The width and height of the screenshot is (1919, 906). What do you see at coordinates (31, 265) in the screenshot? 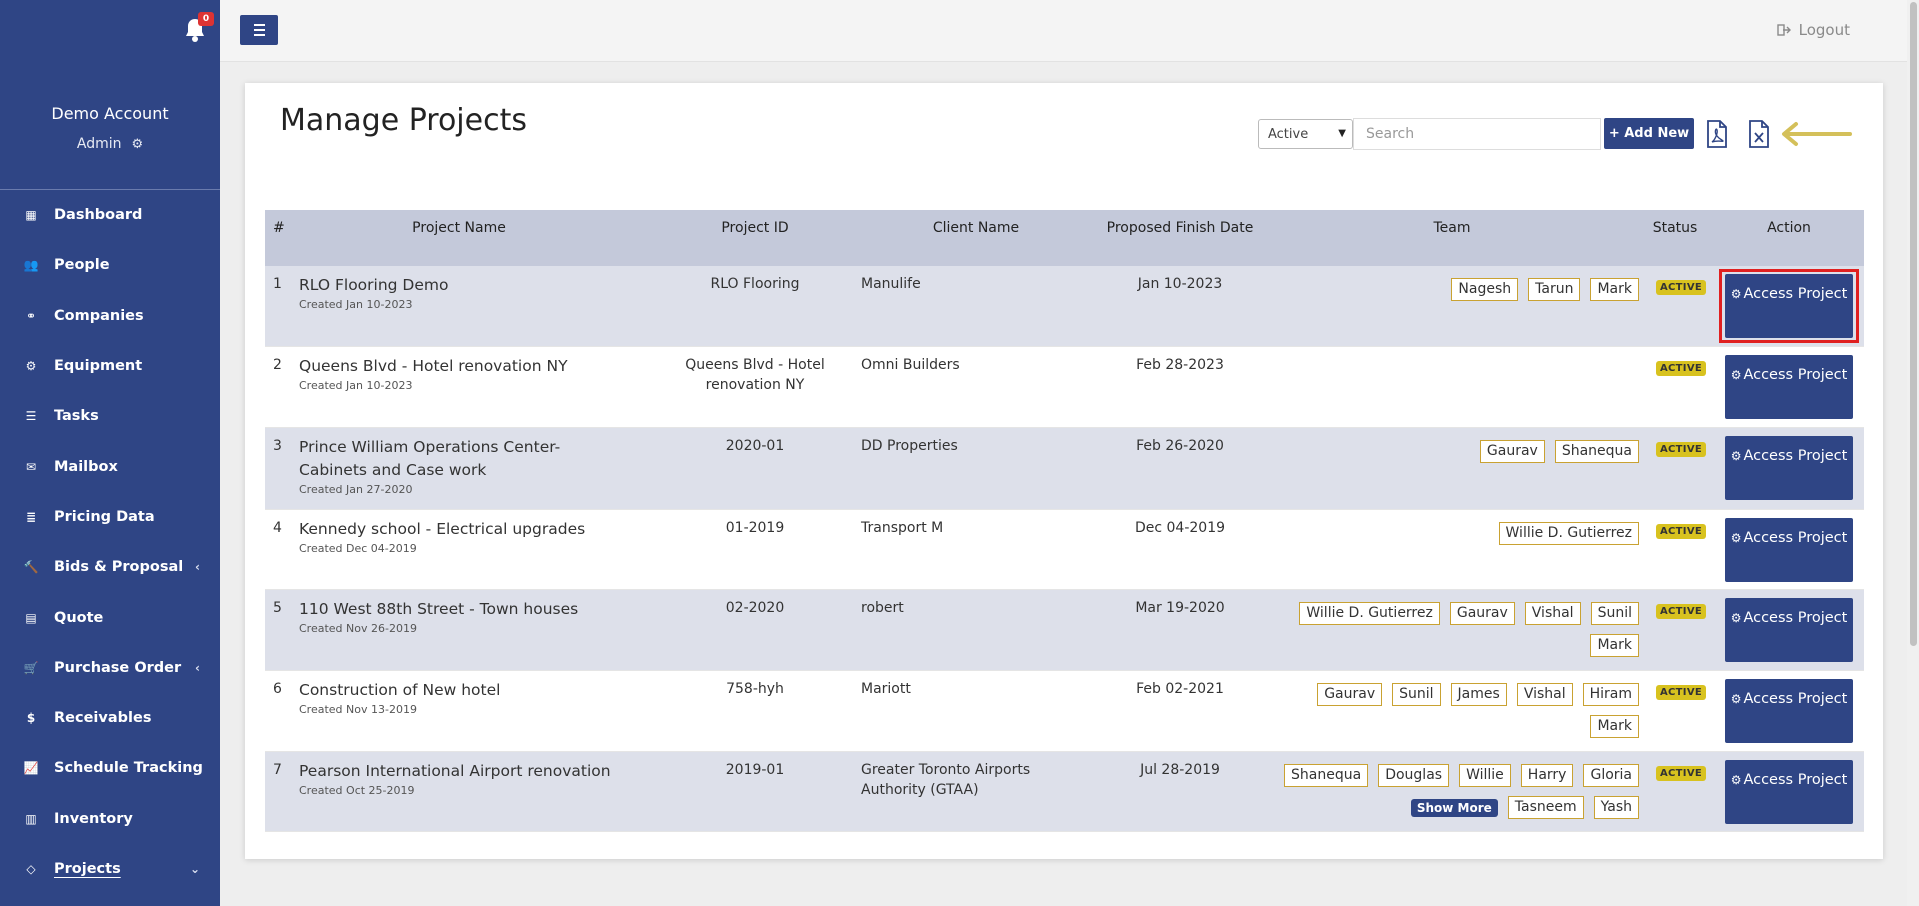
I see `users-icon: 👥` at bounding box center [31, 265].